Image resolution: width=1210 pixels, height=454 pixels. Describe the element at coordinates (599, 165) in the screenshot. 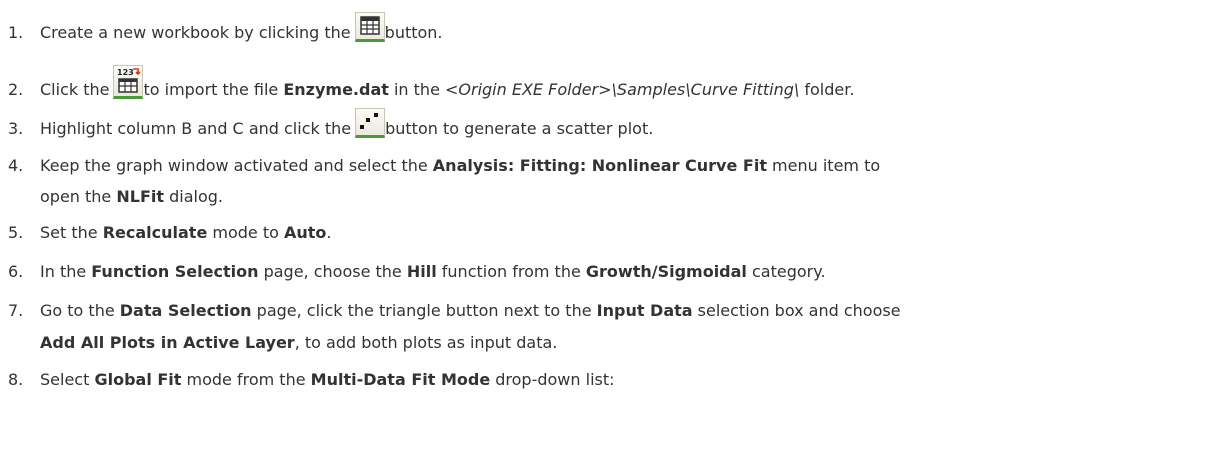

I see `menu-path: Analysis: Fitting: Nonlinear Curve Fit` at that location.